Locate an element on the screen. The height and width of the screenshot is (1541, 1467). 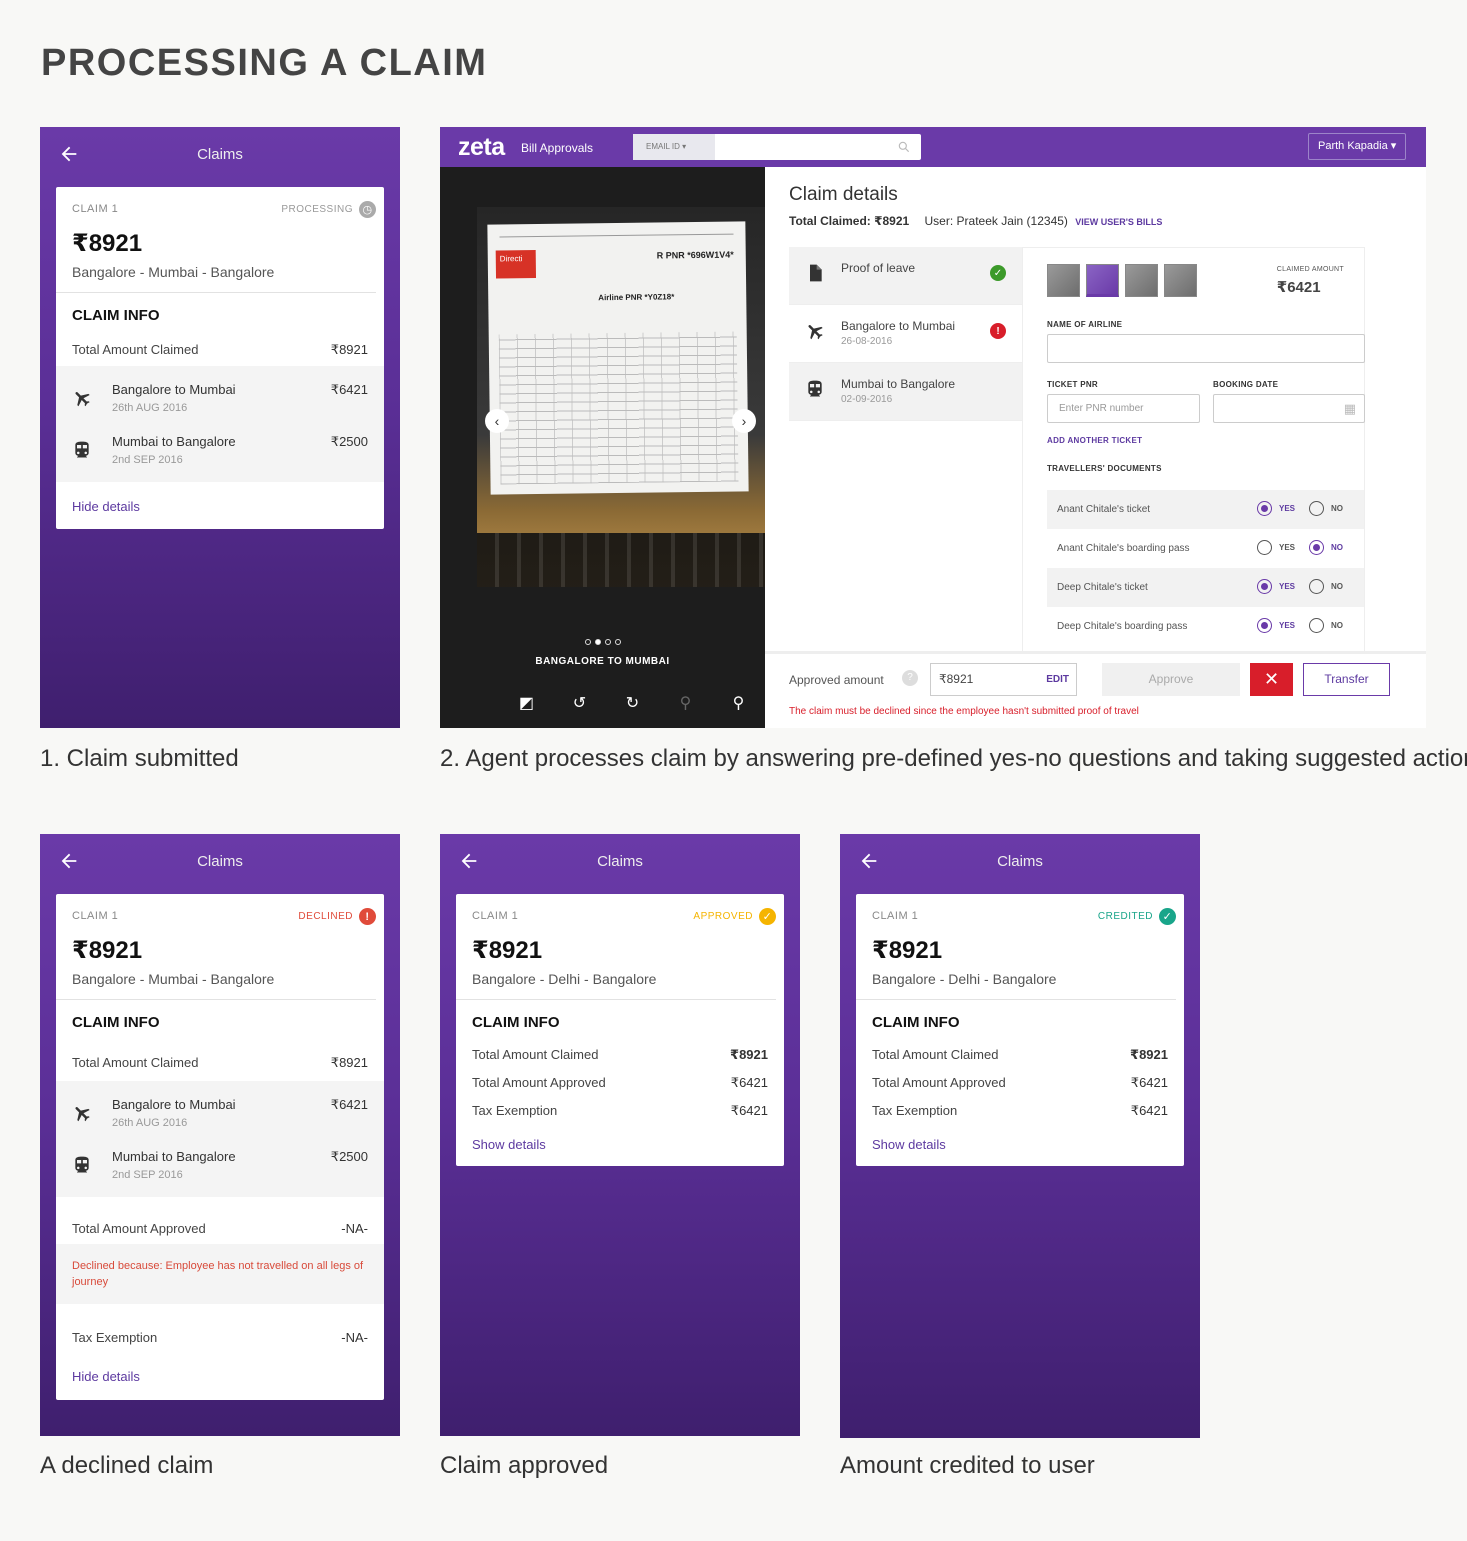
status-text: DECLINED is located at coordinates (325, 916).